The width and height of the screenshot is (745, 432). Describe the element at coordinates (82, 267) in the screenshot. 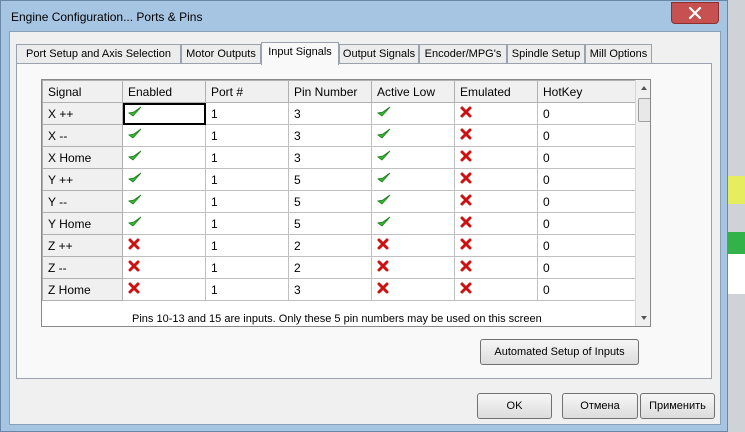

I see `signal-cell: Z --` at that location.